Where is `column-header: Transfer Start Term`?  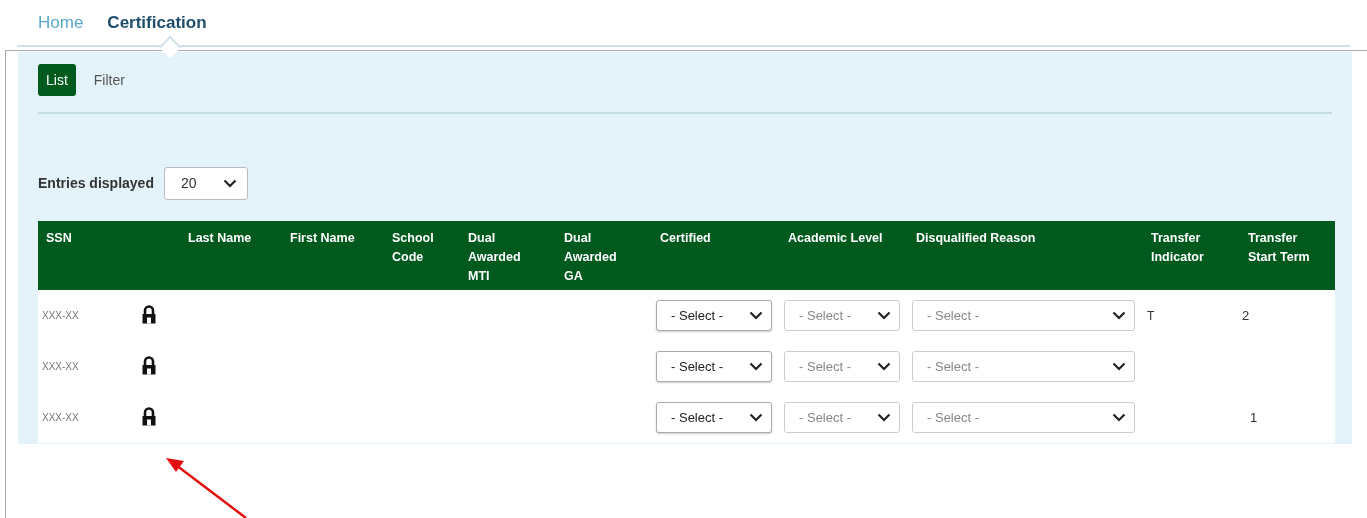
column-header: Transfer Start Term is located at coordinates (1279, 247).